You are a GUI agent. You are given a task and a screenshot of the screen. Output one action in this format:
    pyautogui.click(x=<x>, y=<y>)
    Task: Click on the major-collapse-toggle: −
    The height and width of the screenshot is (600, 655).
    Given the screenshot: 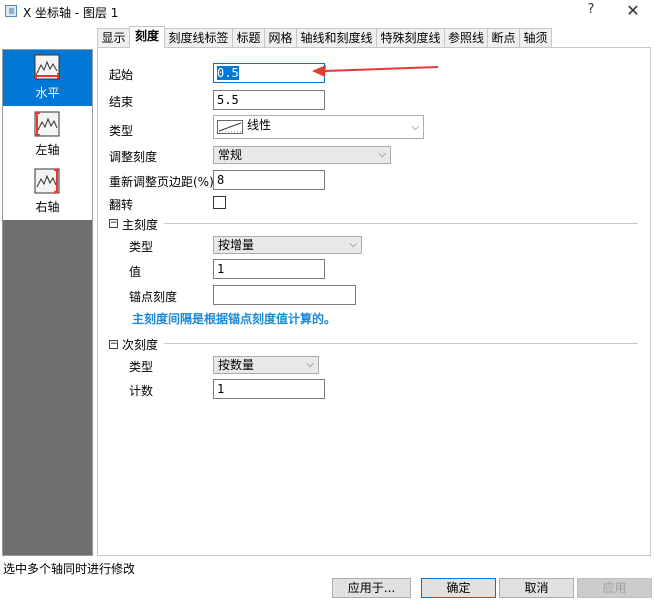 What is the action you would take?
    pyautogui.click(x=113, y=223)
    